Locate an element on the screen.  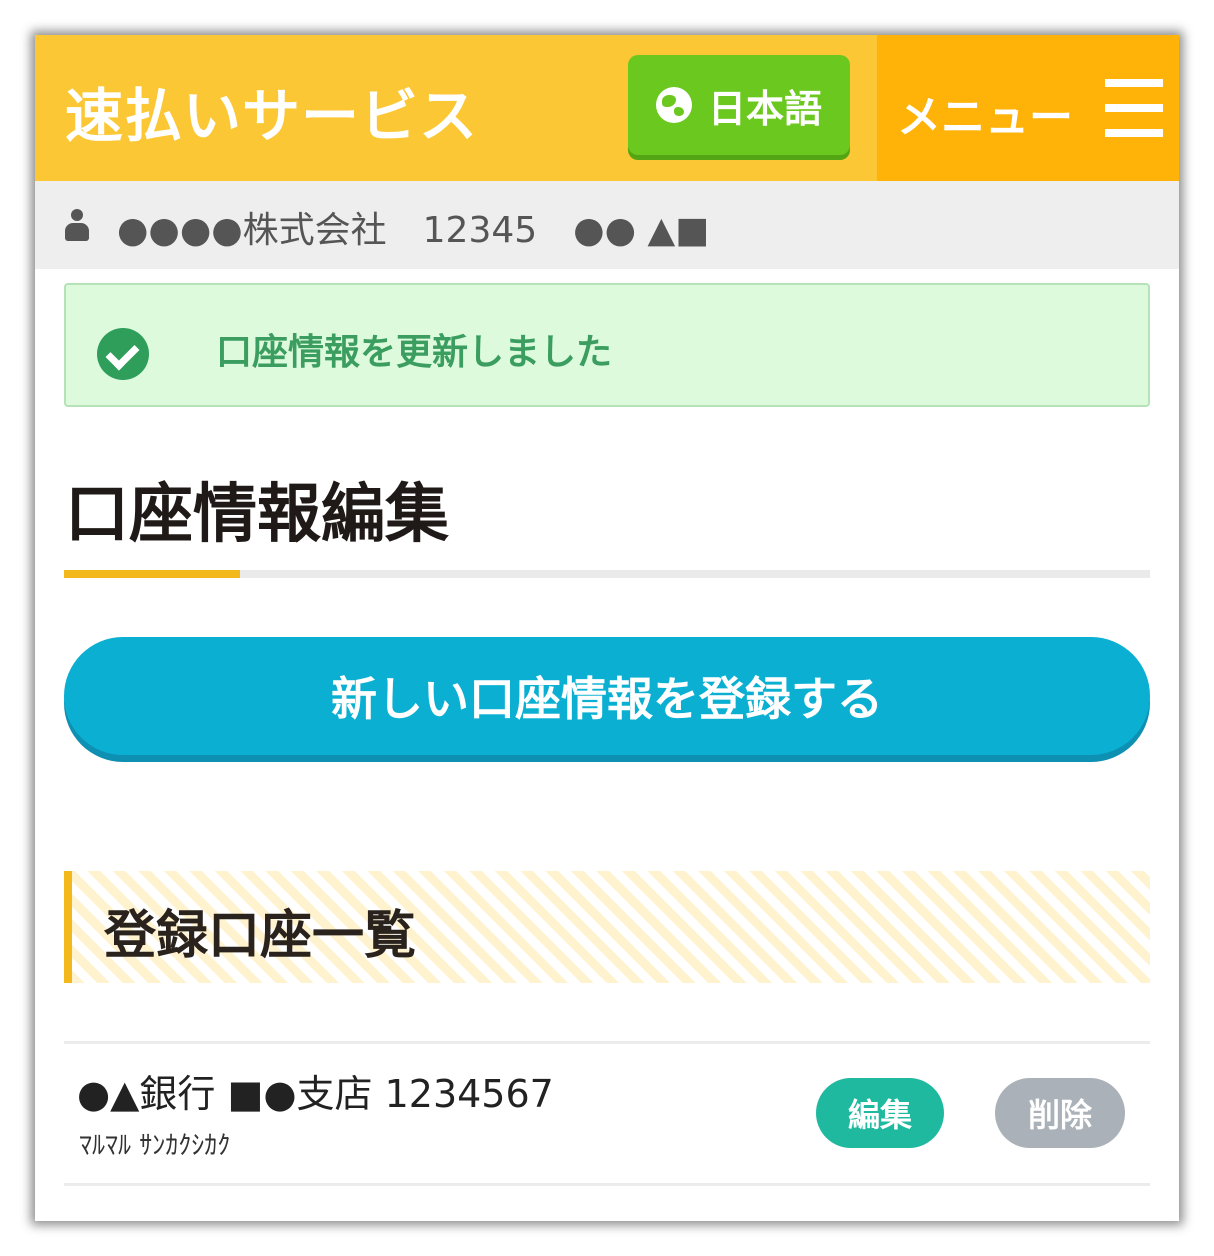
menu-button: メニュー is located at coordinates (1028, 108).